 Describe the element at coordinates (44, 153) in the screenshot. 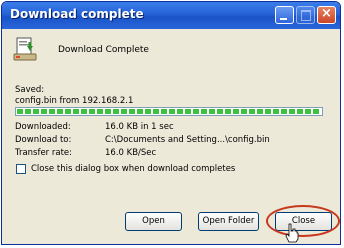

I see `transfer-rate-label: Transfer rate:` at that location.